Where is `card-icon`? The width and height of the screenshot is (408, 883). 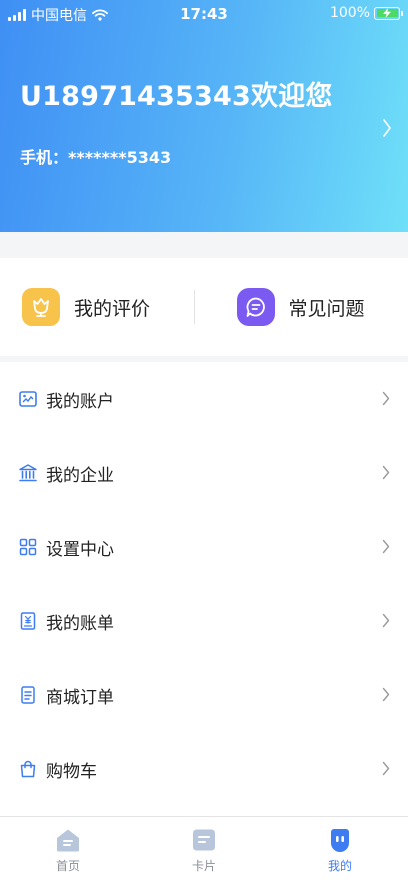 card-icon is located at coordinates (204, 840).